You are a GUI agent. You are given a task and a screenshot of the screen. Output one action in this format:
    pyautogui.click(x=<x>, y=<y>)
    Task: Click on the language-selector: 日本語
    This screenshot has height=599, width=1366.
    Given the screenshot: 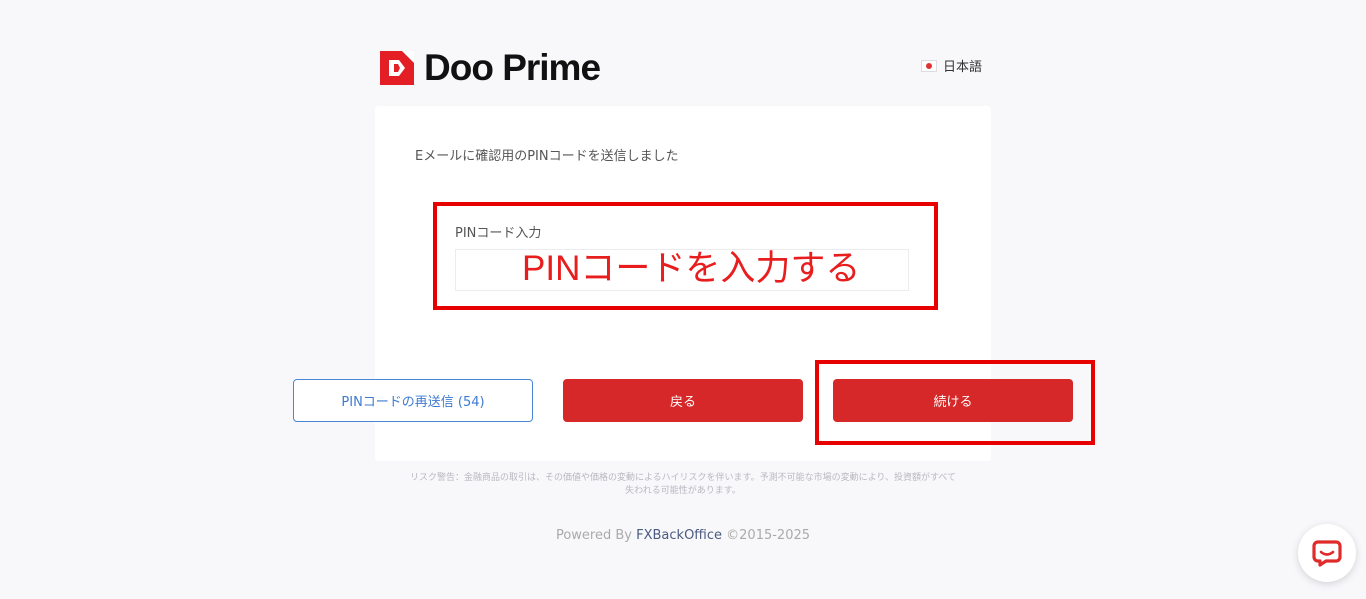 What is the action you would take?
    pyautogui.click(x=951, y=65)
    